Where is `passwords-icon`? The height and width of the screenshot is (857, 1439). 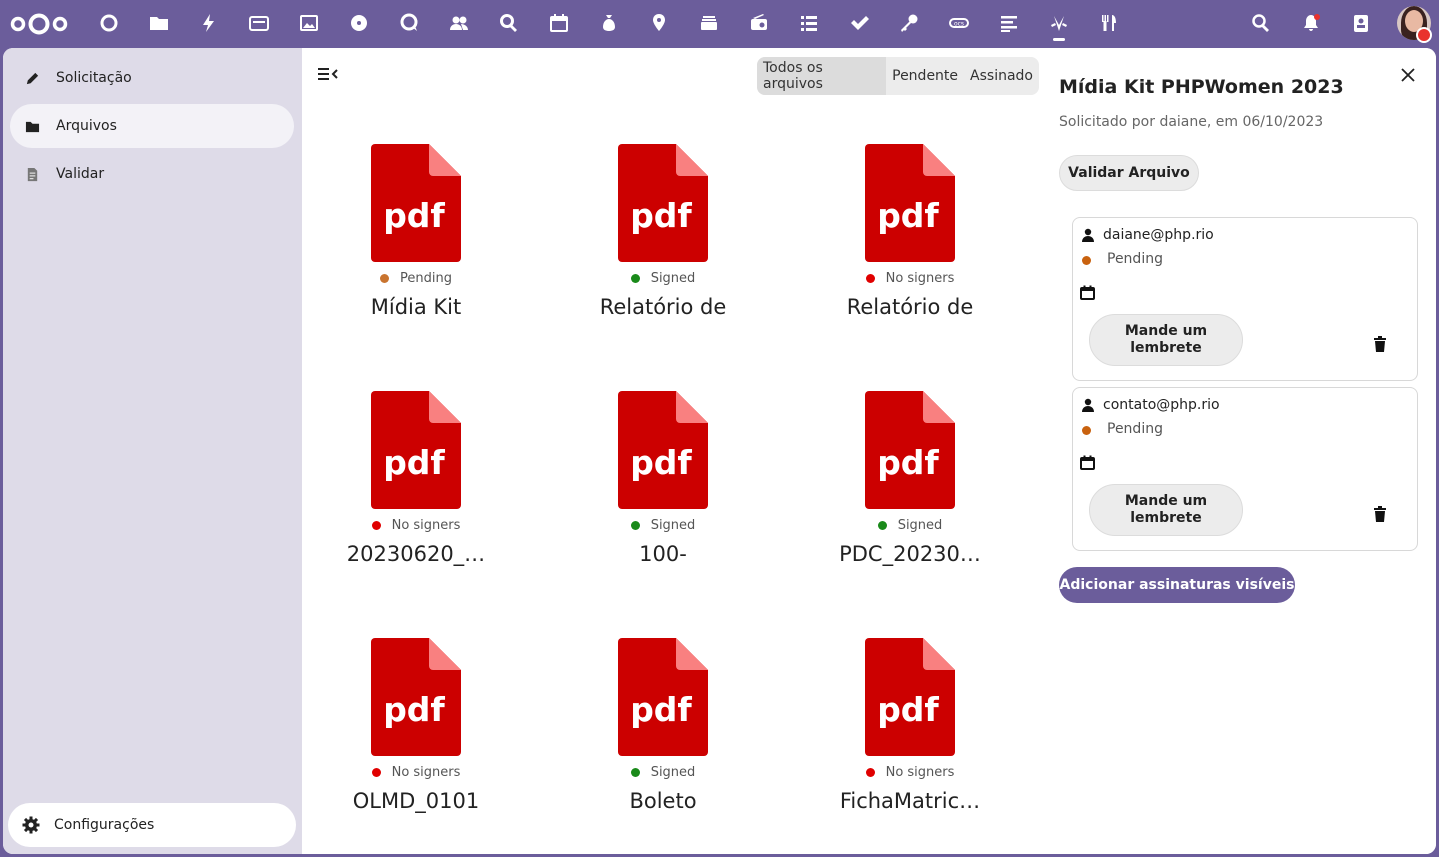 passwords-icon is located at coordinates (909, 23).